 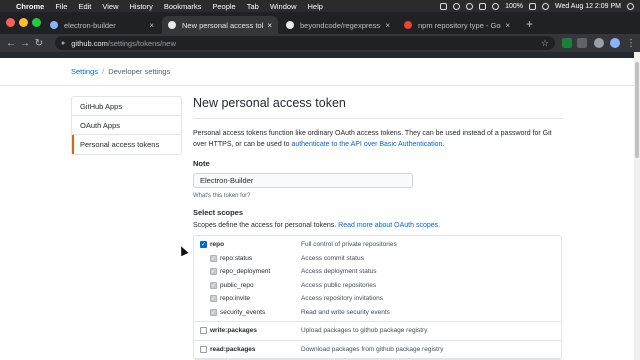 I want to click on new-tab-icon: +, so click(x=529, y=24).